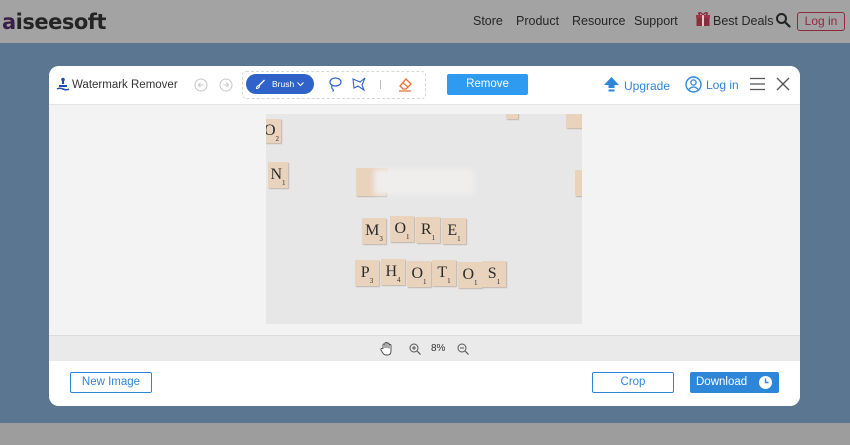 Image resolution: width=850 pixels, height=445 pixels. What do you see at coordinates (63, 84) in the screenshot?
I see `watermark-app-icon` at bounding box center [63, 84].